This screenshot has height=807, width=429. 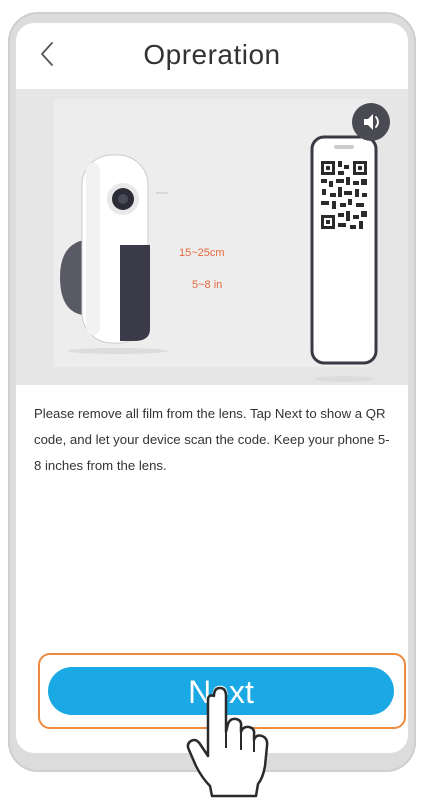 I want to click on sound-button, so click(x=371, y=122).